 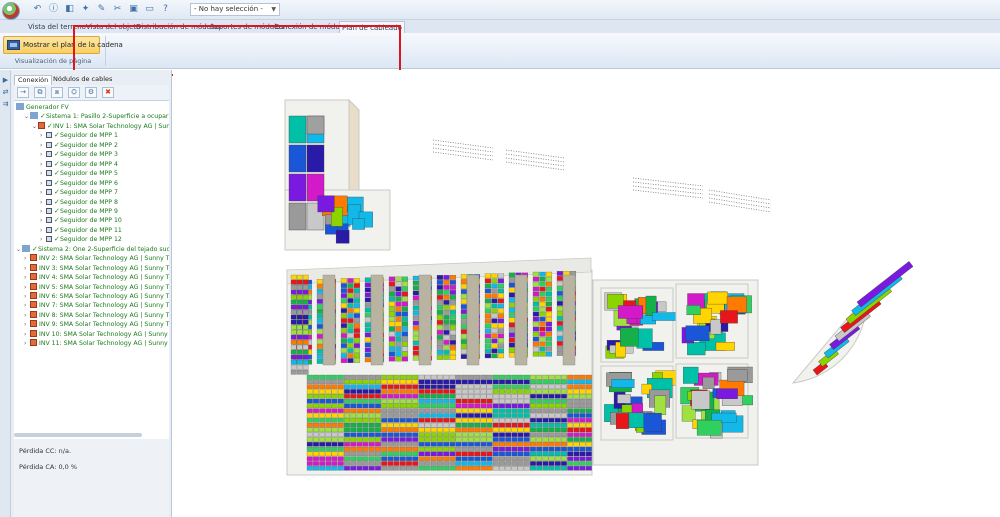 What do you see at coordinates (79, 173) in the screenshot?
I see `tree-item-mpp-tracker: › ✓Seguidor de MPP 5` at bounding box center [79, 173].